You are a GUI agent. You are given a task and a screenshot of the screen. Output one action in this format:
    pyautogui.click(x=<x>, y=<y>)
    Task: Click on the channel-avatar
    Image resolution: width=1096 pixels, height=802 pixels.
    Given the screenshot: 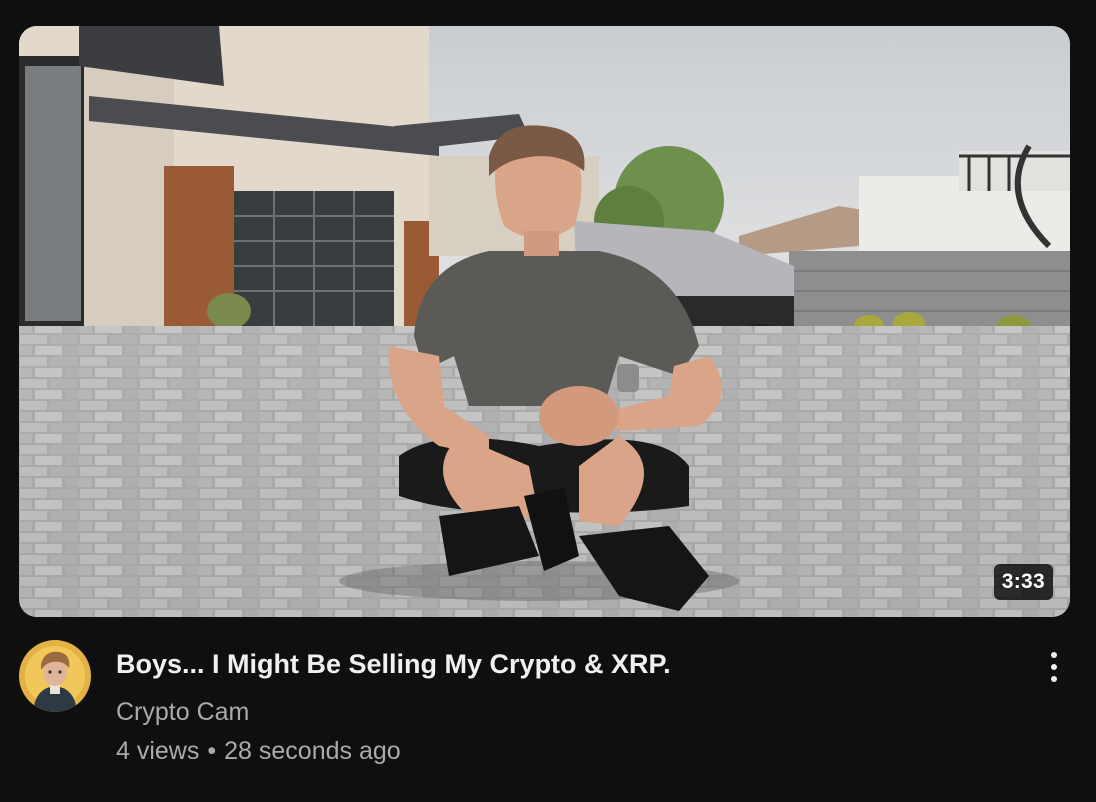 What is the action you would take?
    pyautogui.click(x=55, y=676)
    